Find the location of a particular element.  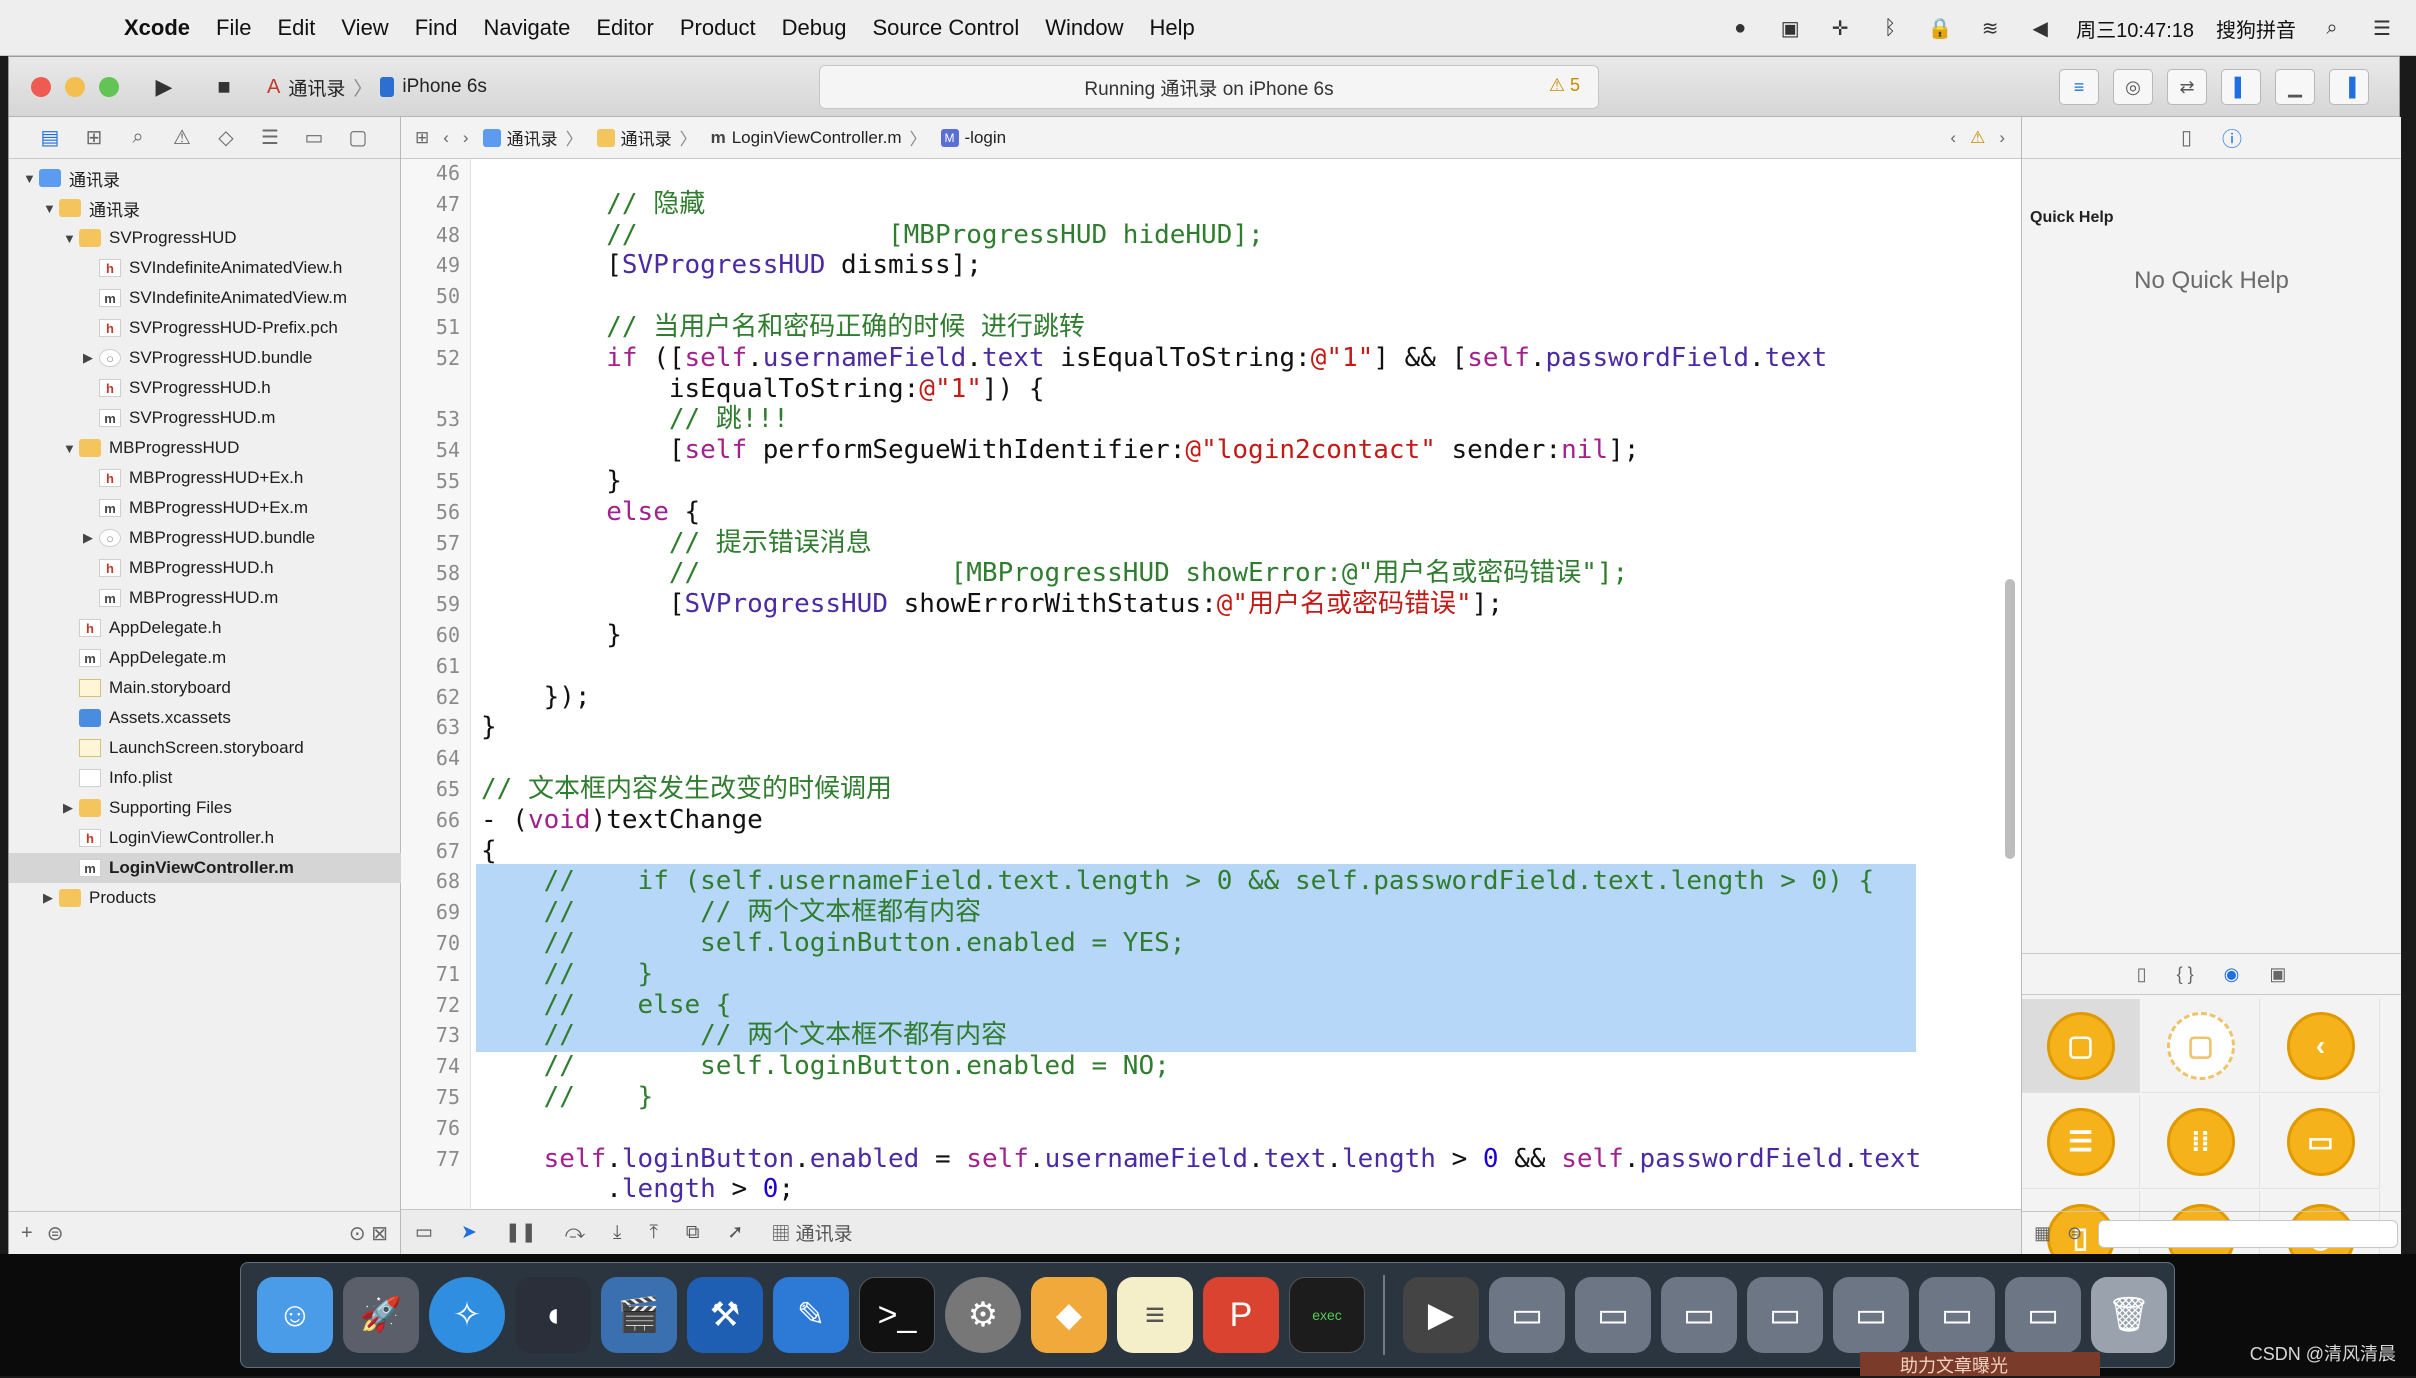

close-button is located at coordinates (41, 87).